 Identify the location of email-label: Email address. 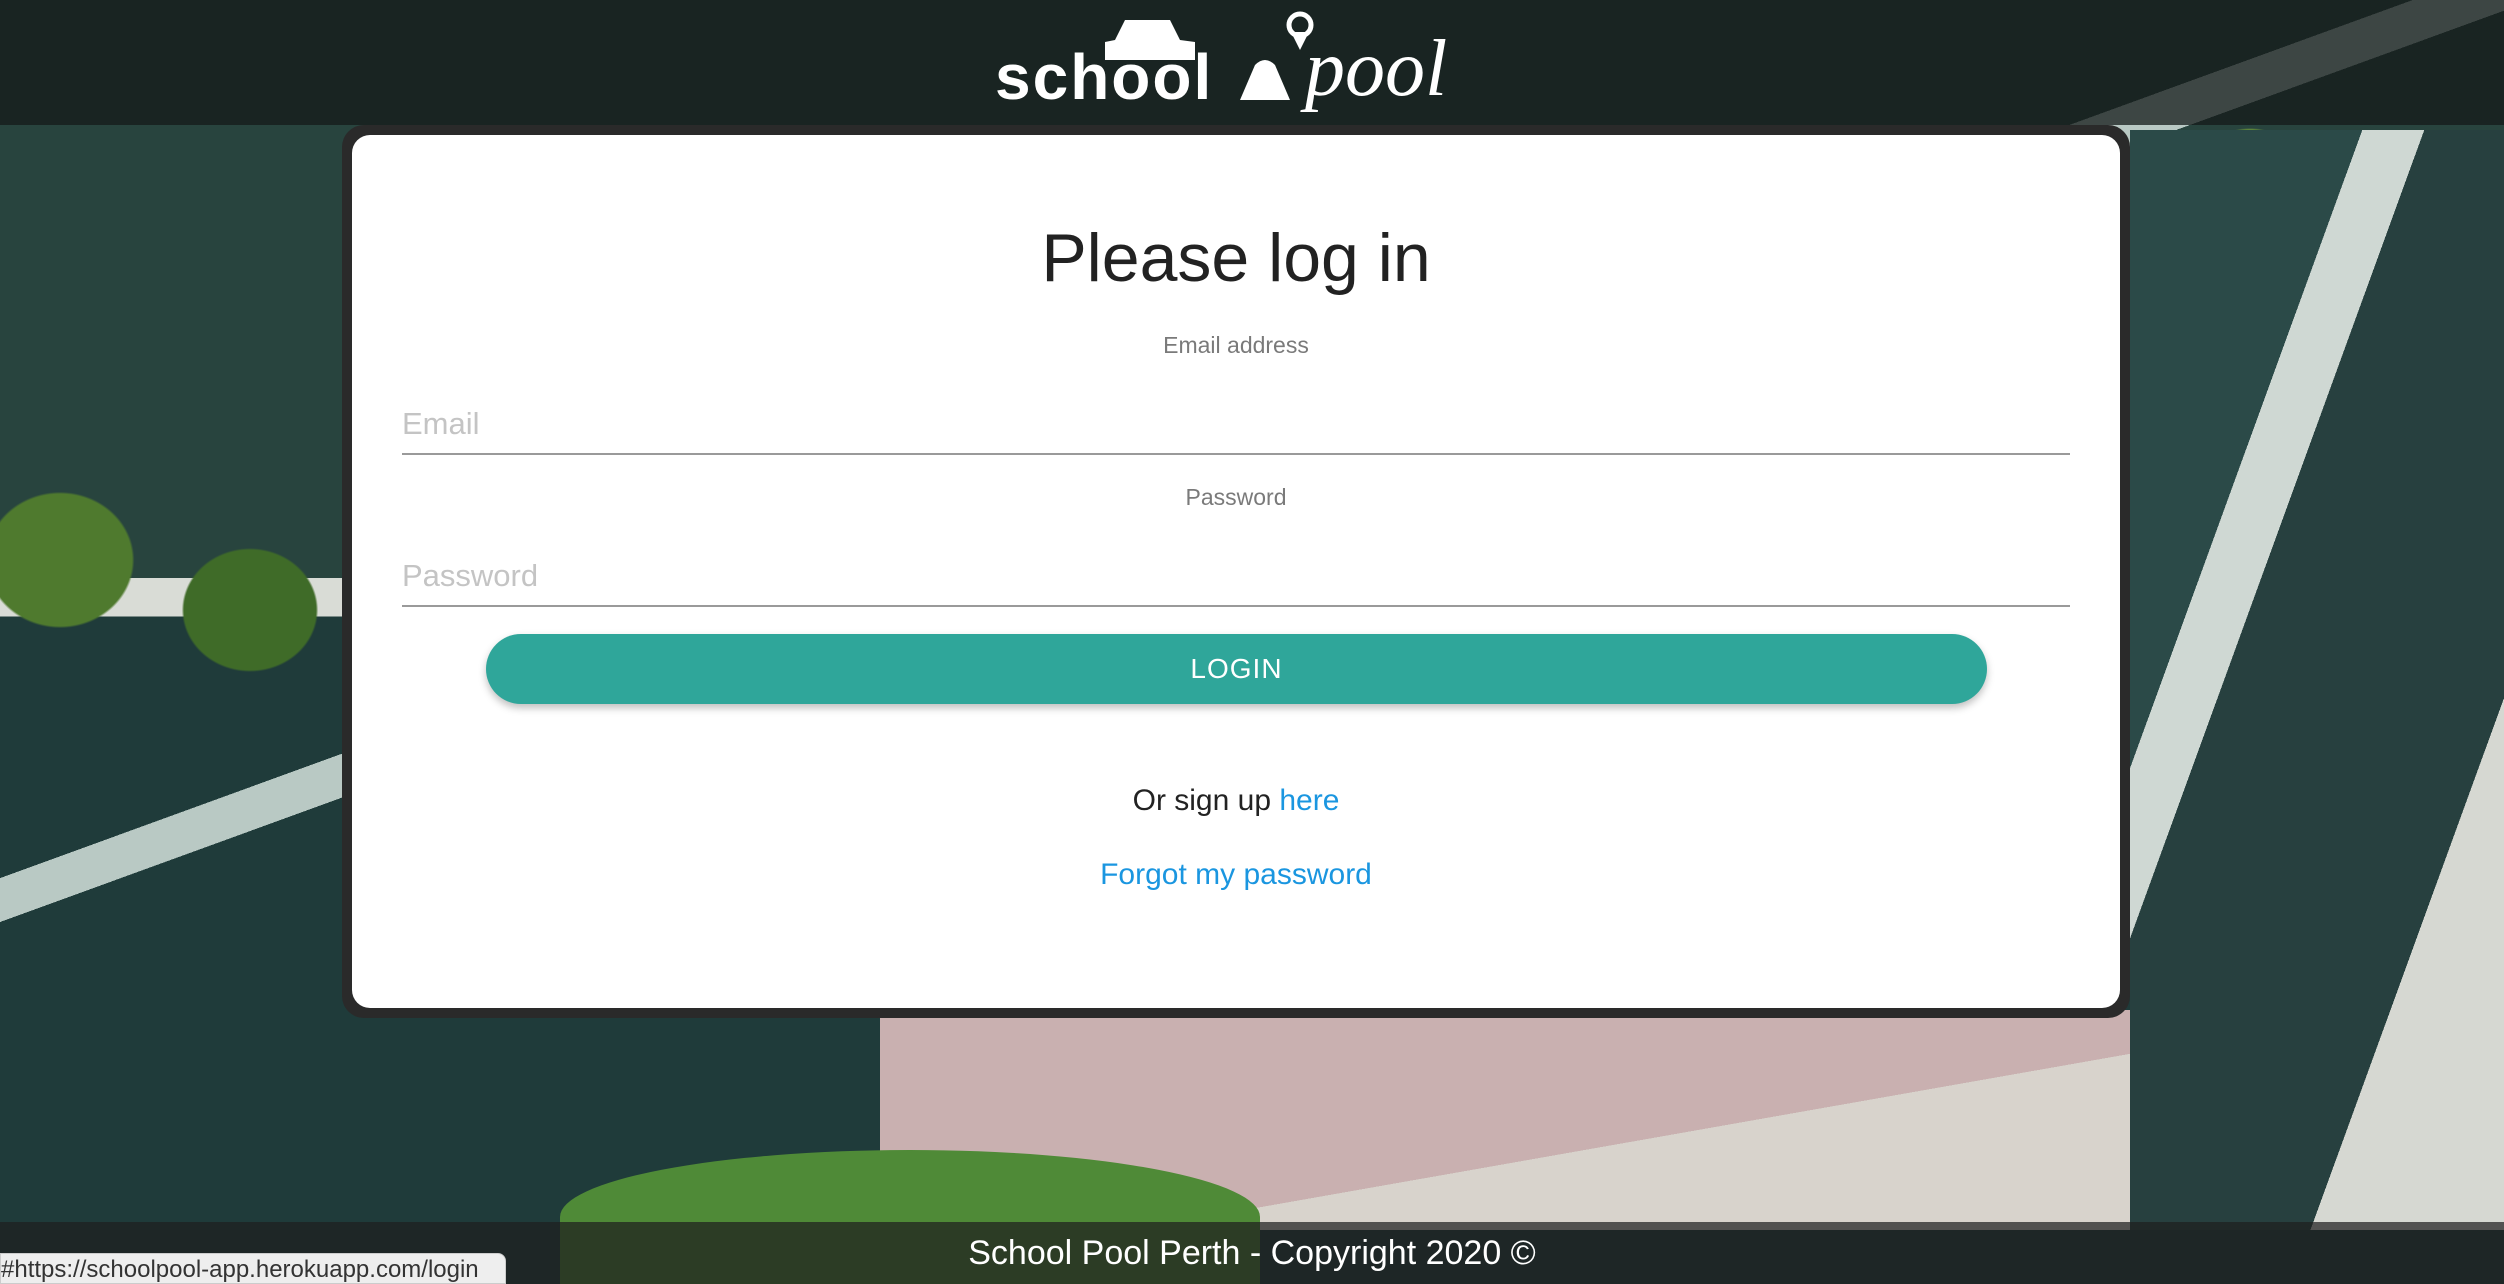
(1236, 345).